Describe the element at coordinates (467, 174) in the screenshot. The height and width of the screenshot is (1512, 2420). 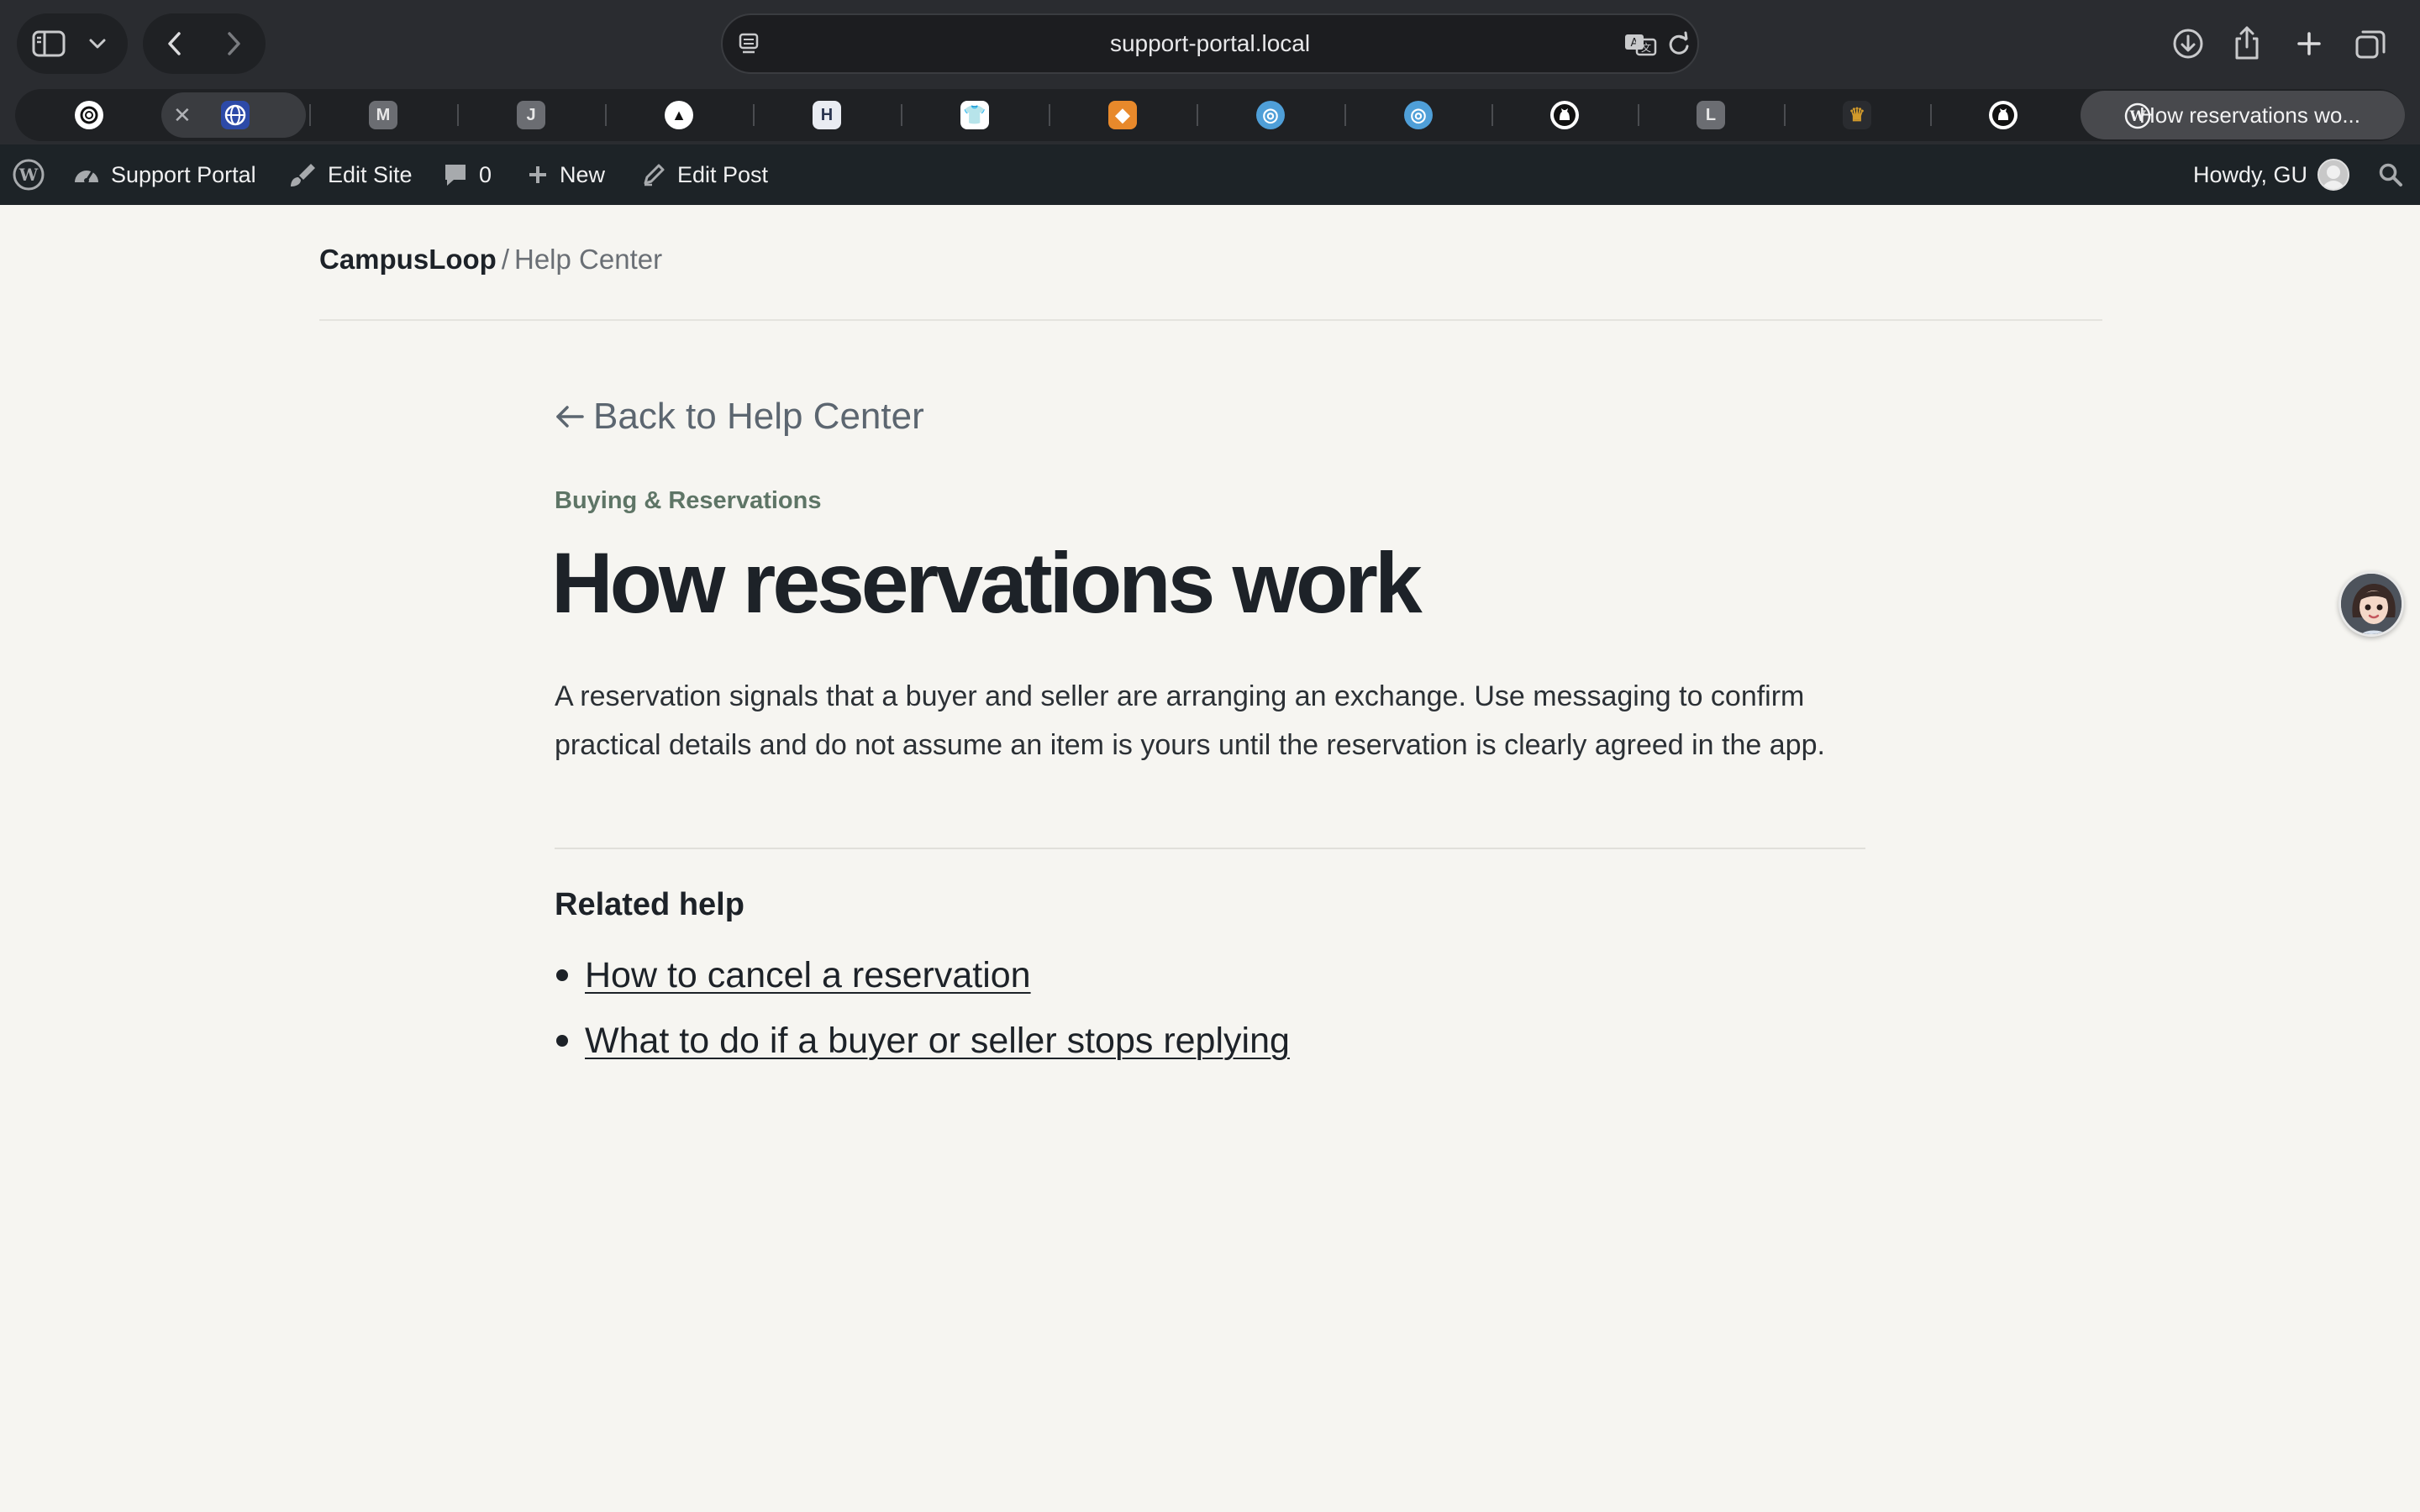
I see `comments-link: 0` at that location.